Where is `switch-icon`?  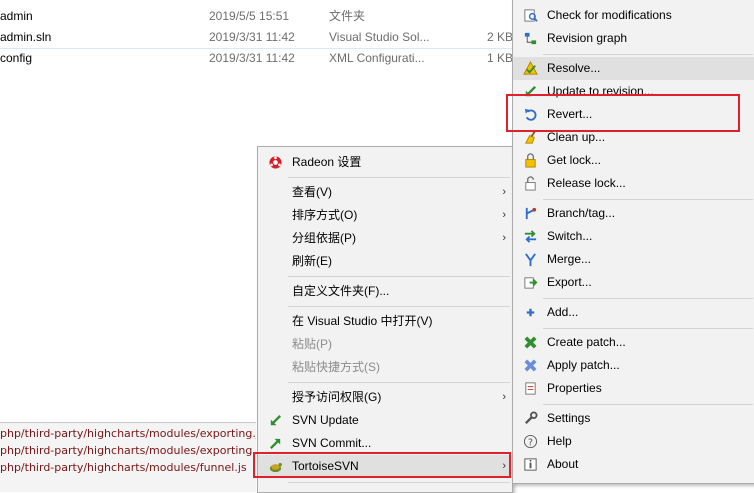
switch-icon is located at coordinates (530, 236).